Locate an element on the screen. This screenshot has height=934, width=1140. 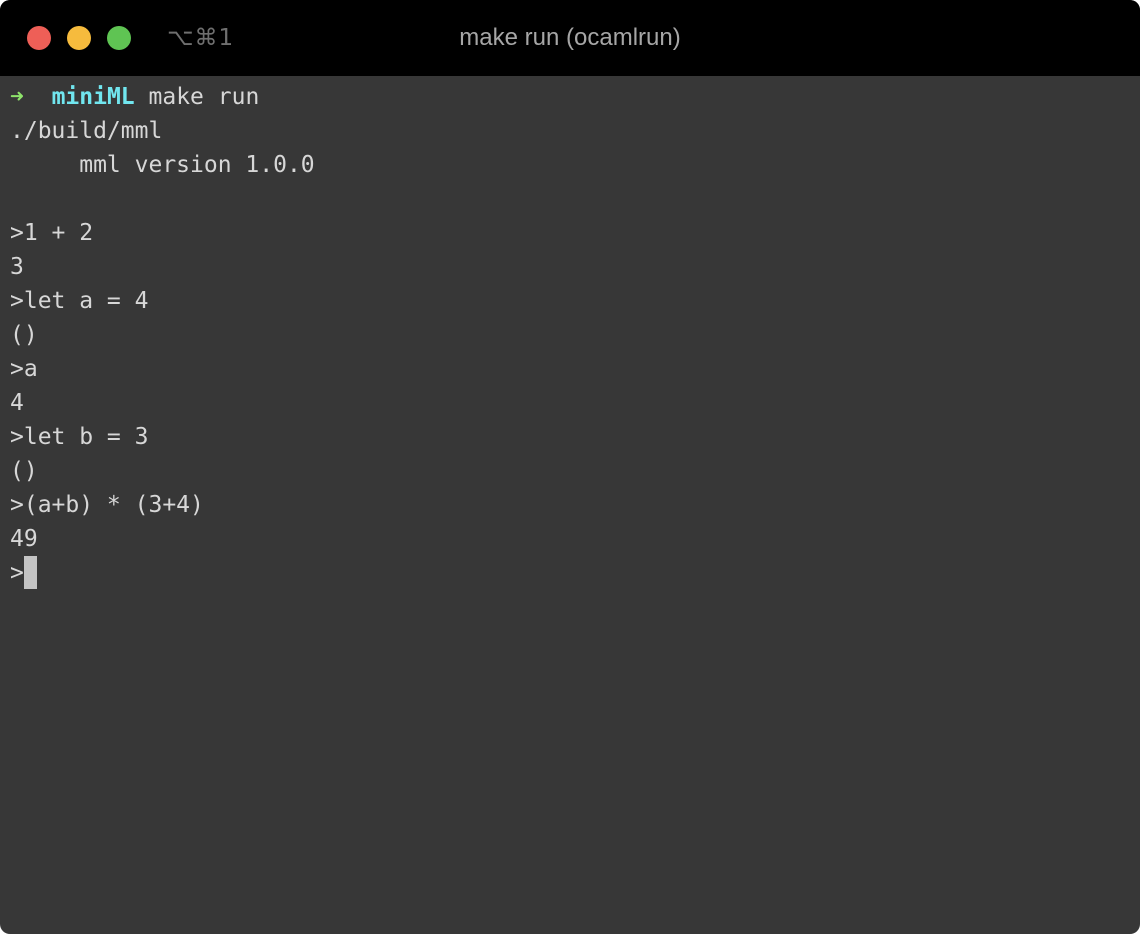
repl-input-line: >let a = 4 is located at coordinates (79, 301).